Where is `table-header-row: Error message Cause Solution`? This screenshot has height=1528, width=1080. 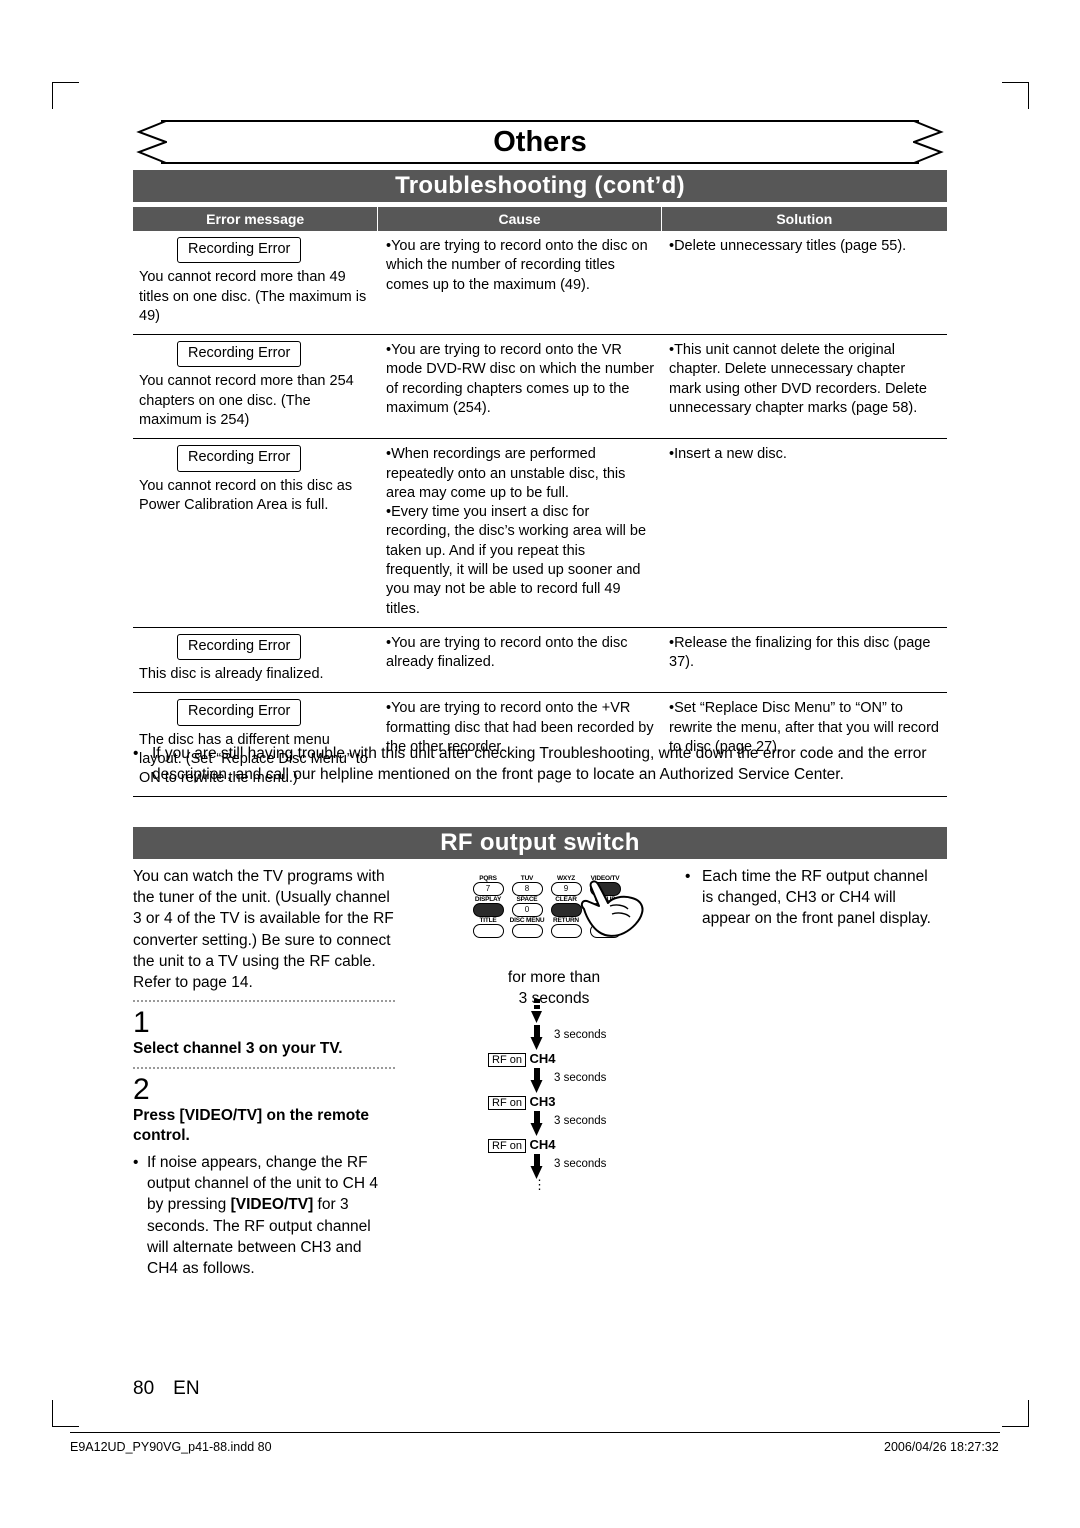
table-header-row: Error message Cause Solution is located at coordinates (540, 219).